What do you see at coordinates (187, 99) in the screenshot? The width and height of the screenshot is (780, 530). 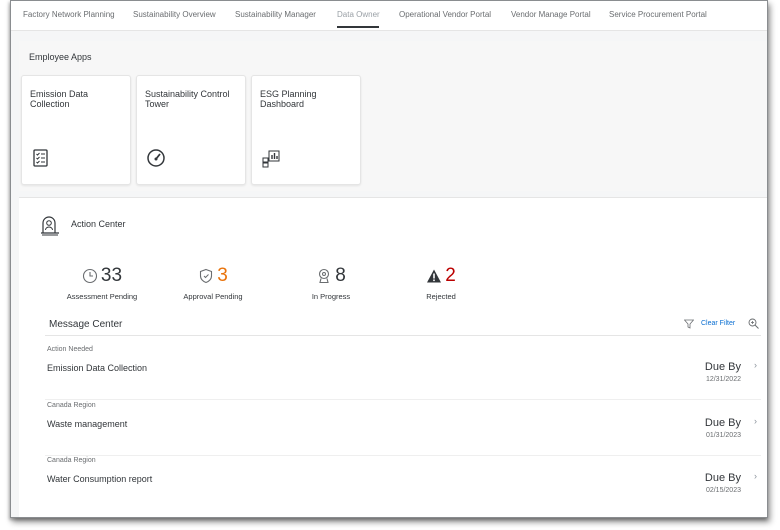 I see `tile-title: Sustainability Control Tower` at bounding box center [187, 99].